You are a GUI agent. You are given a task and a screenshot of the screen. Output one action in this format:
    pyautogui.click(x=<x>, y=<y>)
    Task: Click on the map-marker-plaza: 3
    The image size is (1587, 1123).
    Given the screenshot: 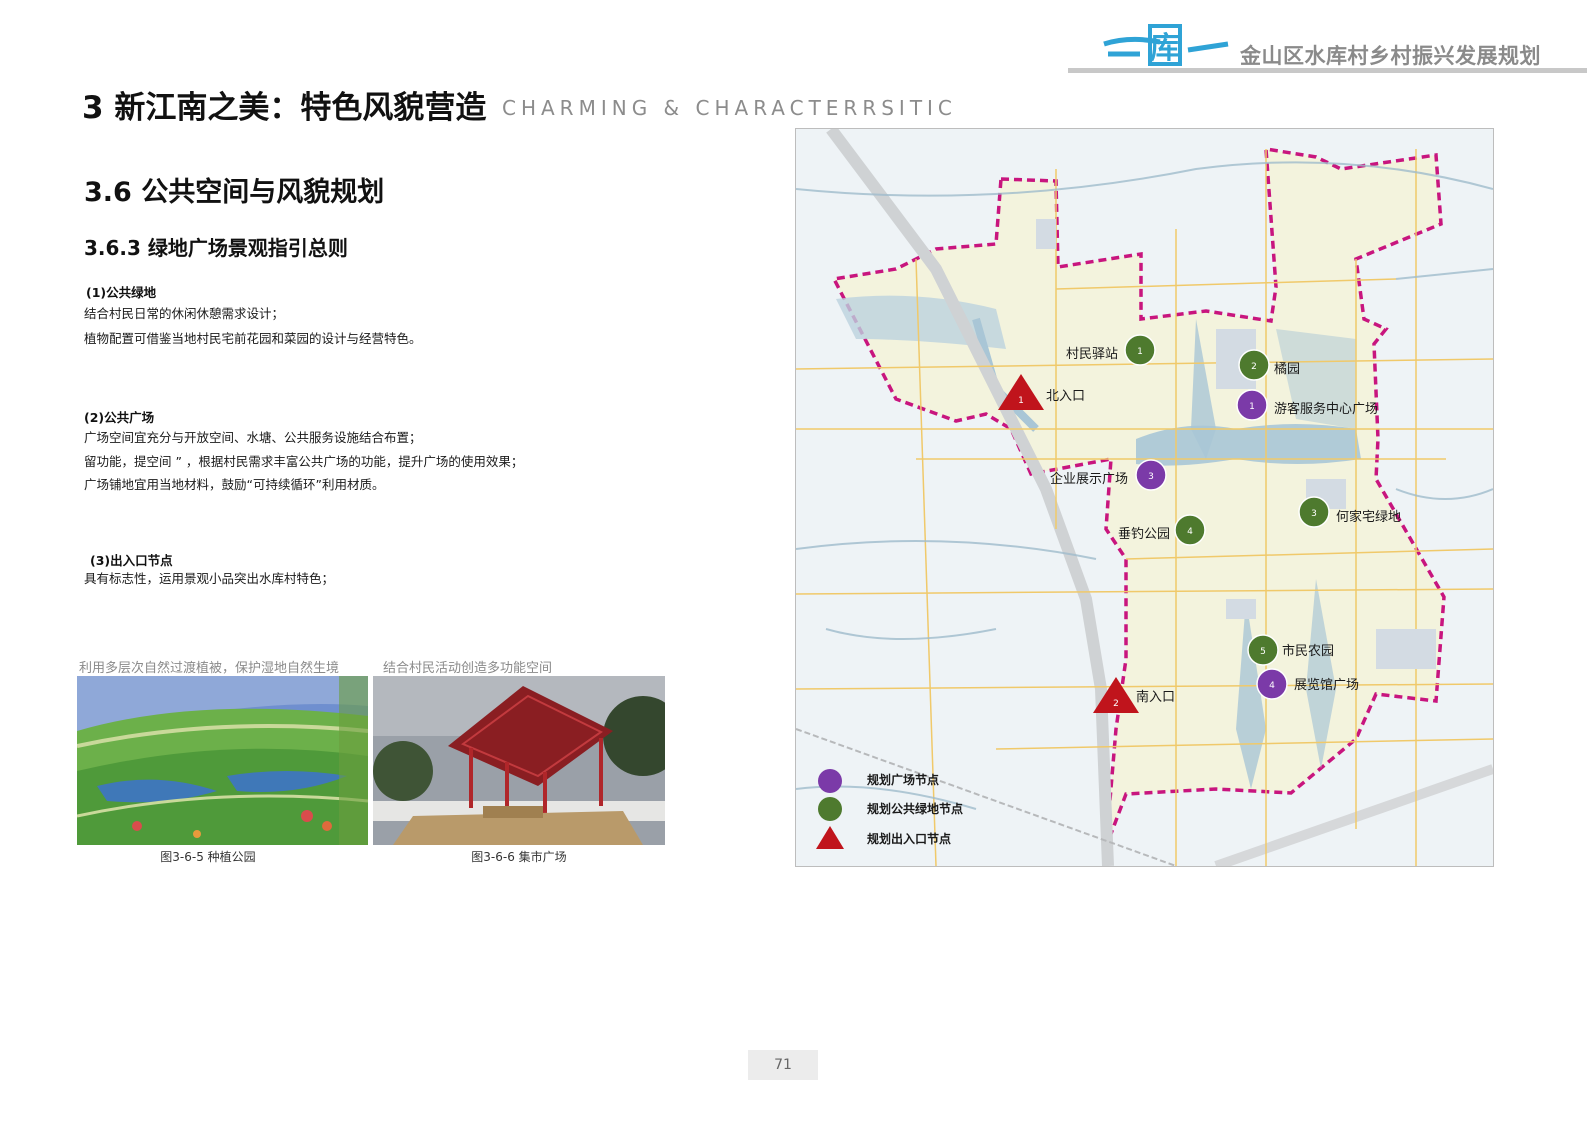 What is the action you would take?
    pyautogui.click(x=1151, y=475)
    